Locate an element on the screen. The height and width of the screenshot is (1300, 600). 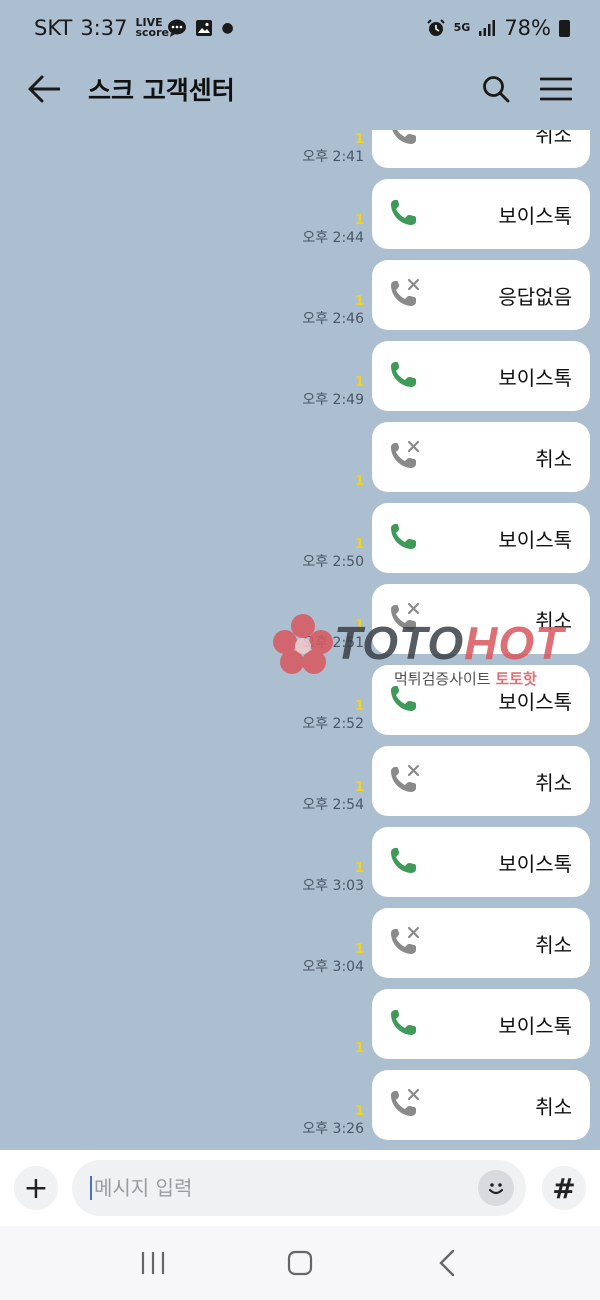
clock: 3:37 is located at coordinates (104, 28).